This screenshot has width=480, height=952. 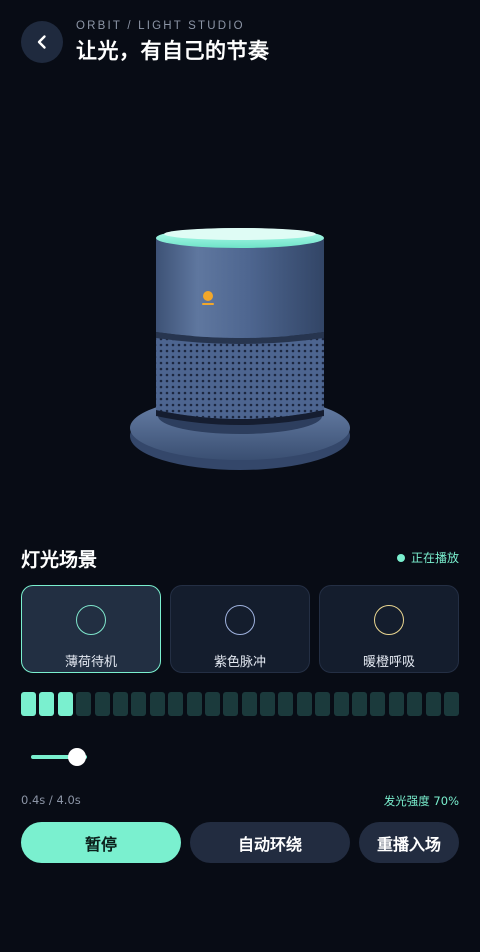 What do you see at coordinates (77, 757) in the screenshot?
I see `slider-thumb` at bounding box center [77, 757].